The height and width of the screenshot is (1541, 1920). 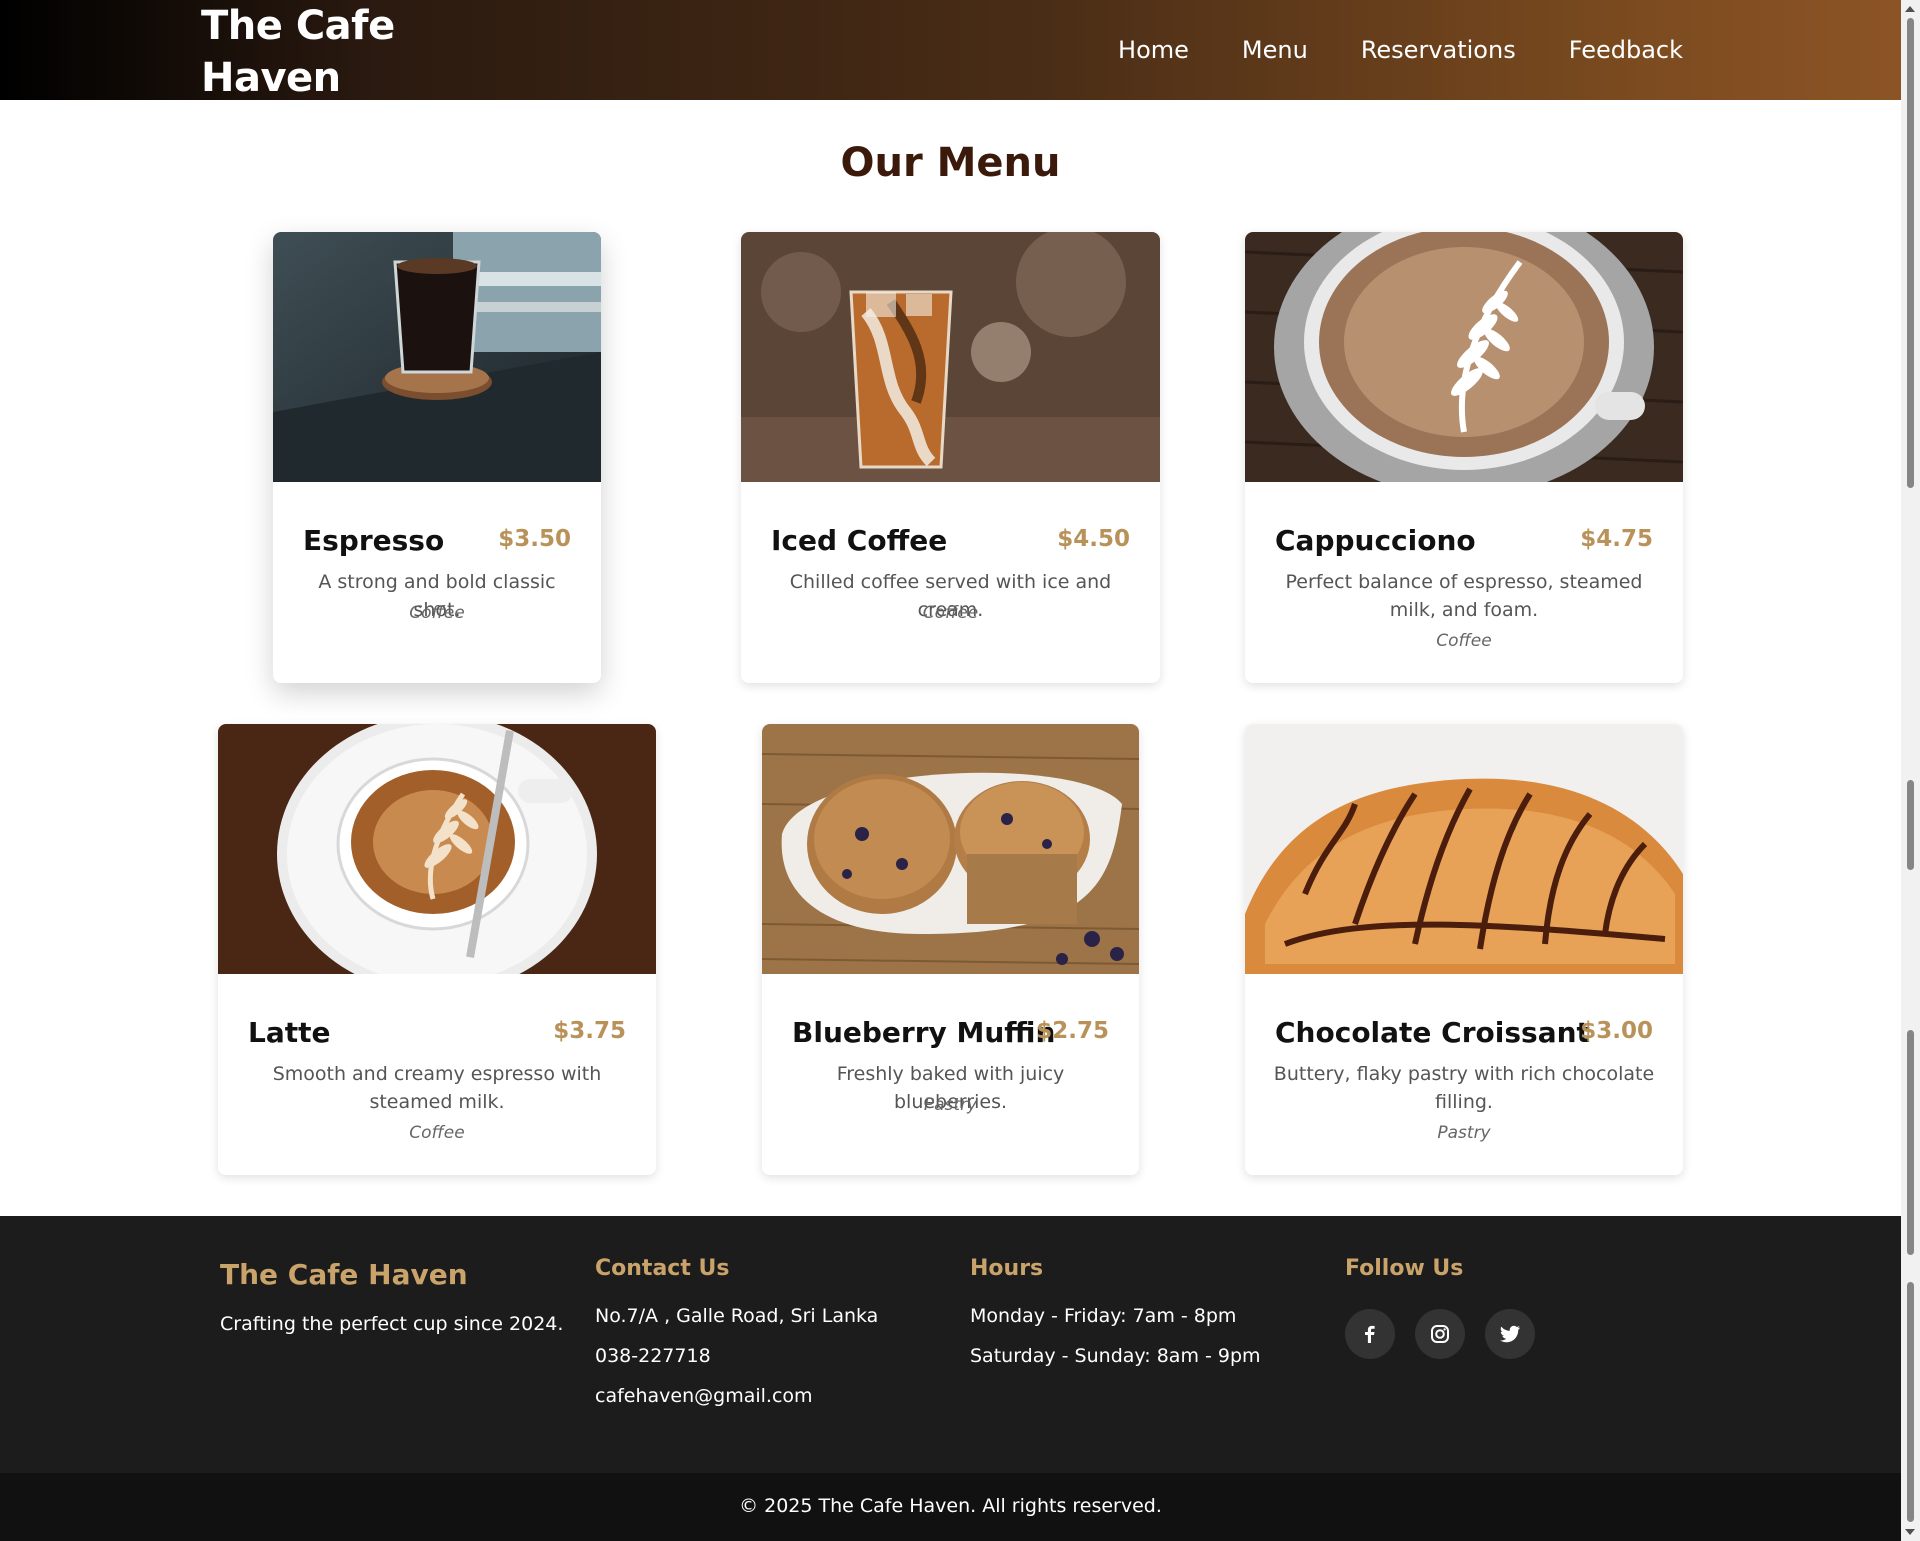 What do you see at coordinates (1072, 1031) in the screenshot?
I see `item-price: $2.75` at bounding box center [1072, 1031].